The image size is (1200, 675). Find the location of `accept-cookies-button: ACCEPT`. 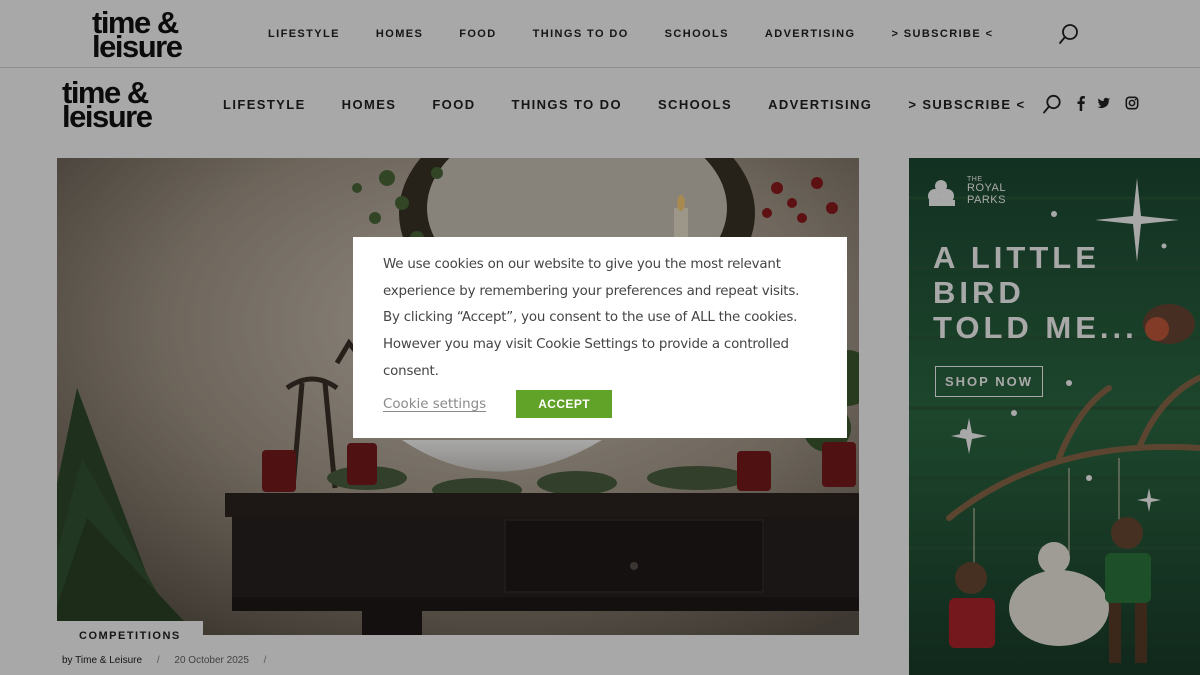

accept-cookies-button: ACCEPT is located at coordinates (564, 404).